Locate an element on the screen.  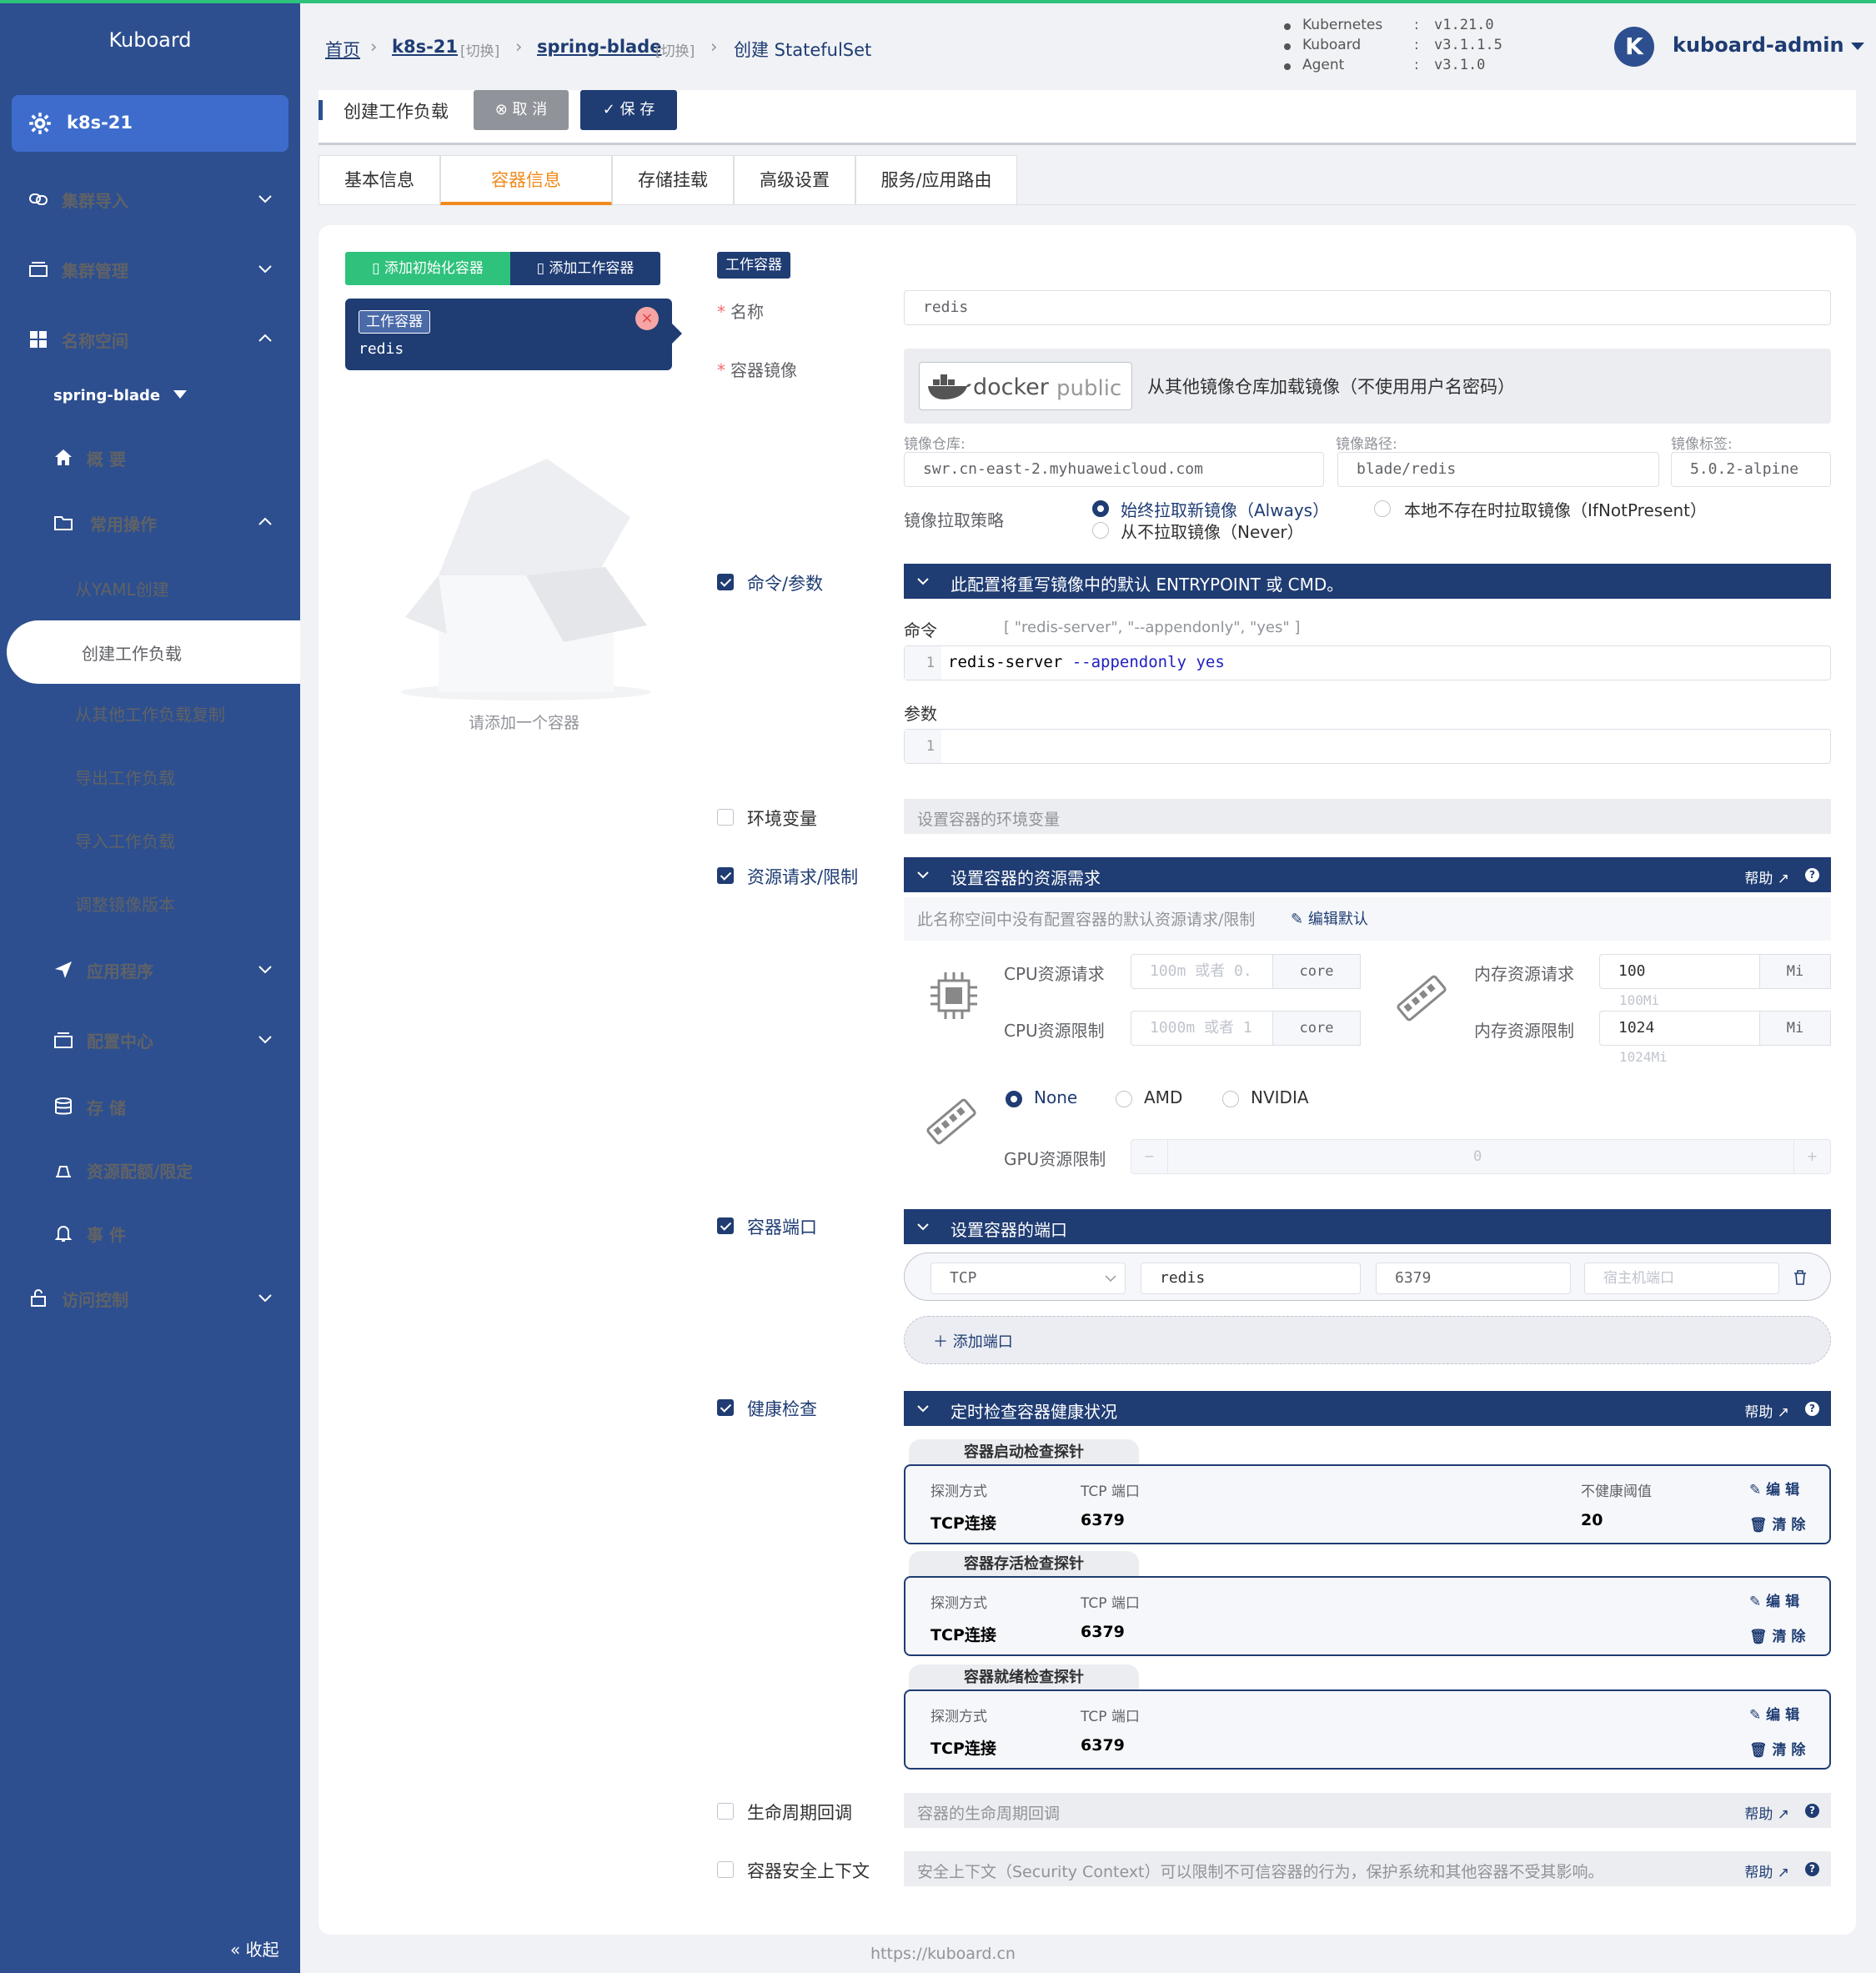
double-chevron-left-icon: « is located at coordinates (235, 1950).